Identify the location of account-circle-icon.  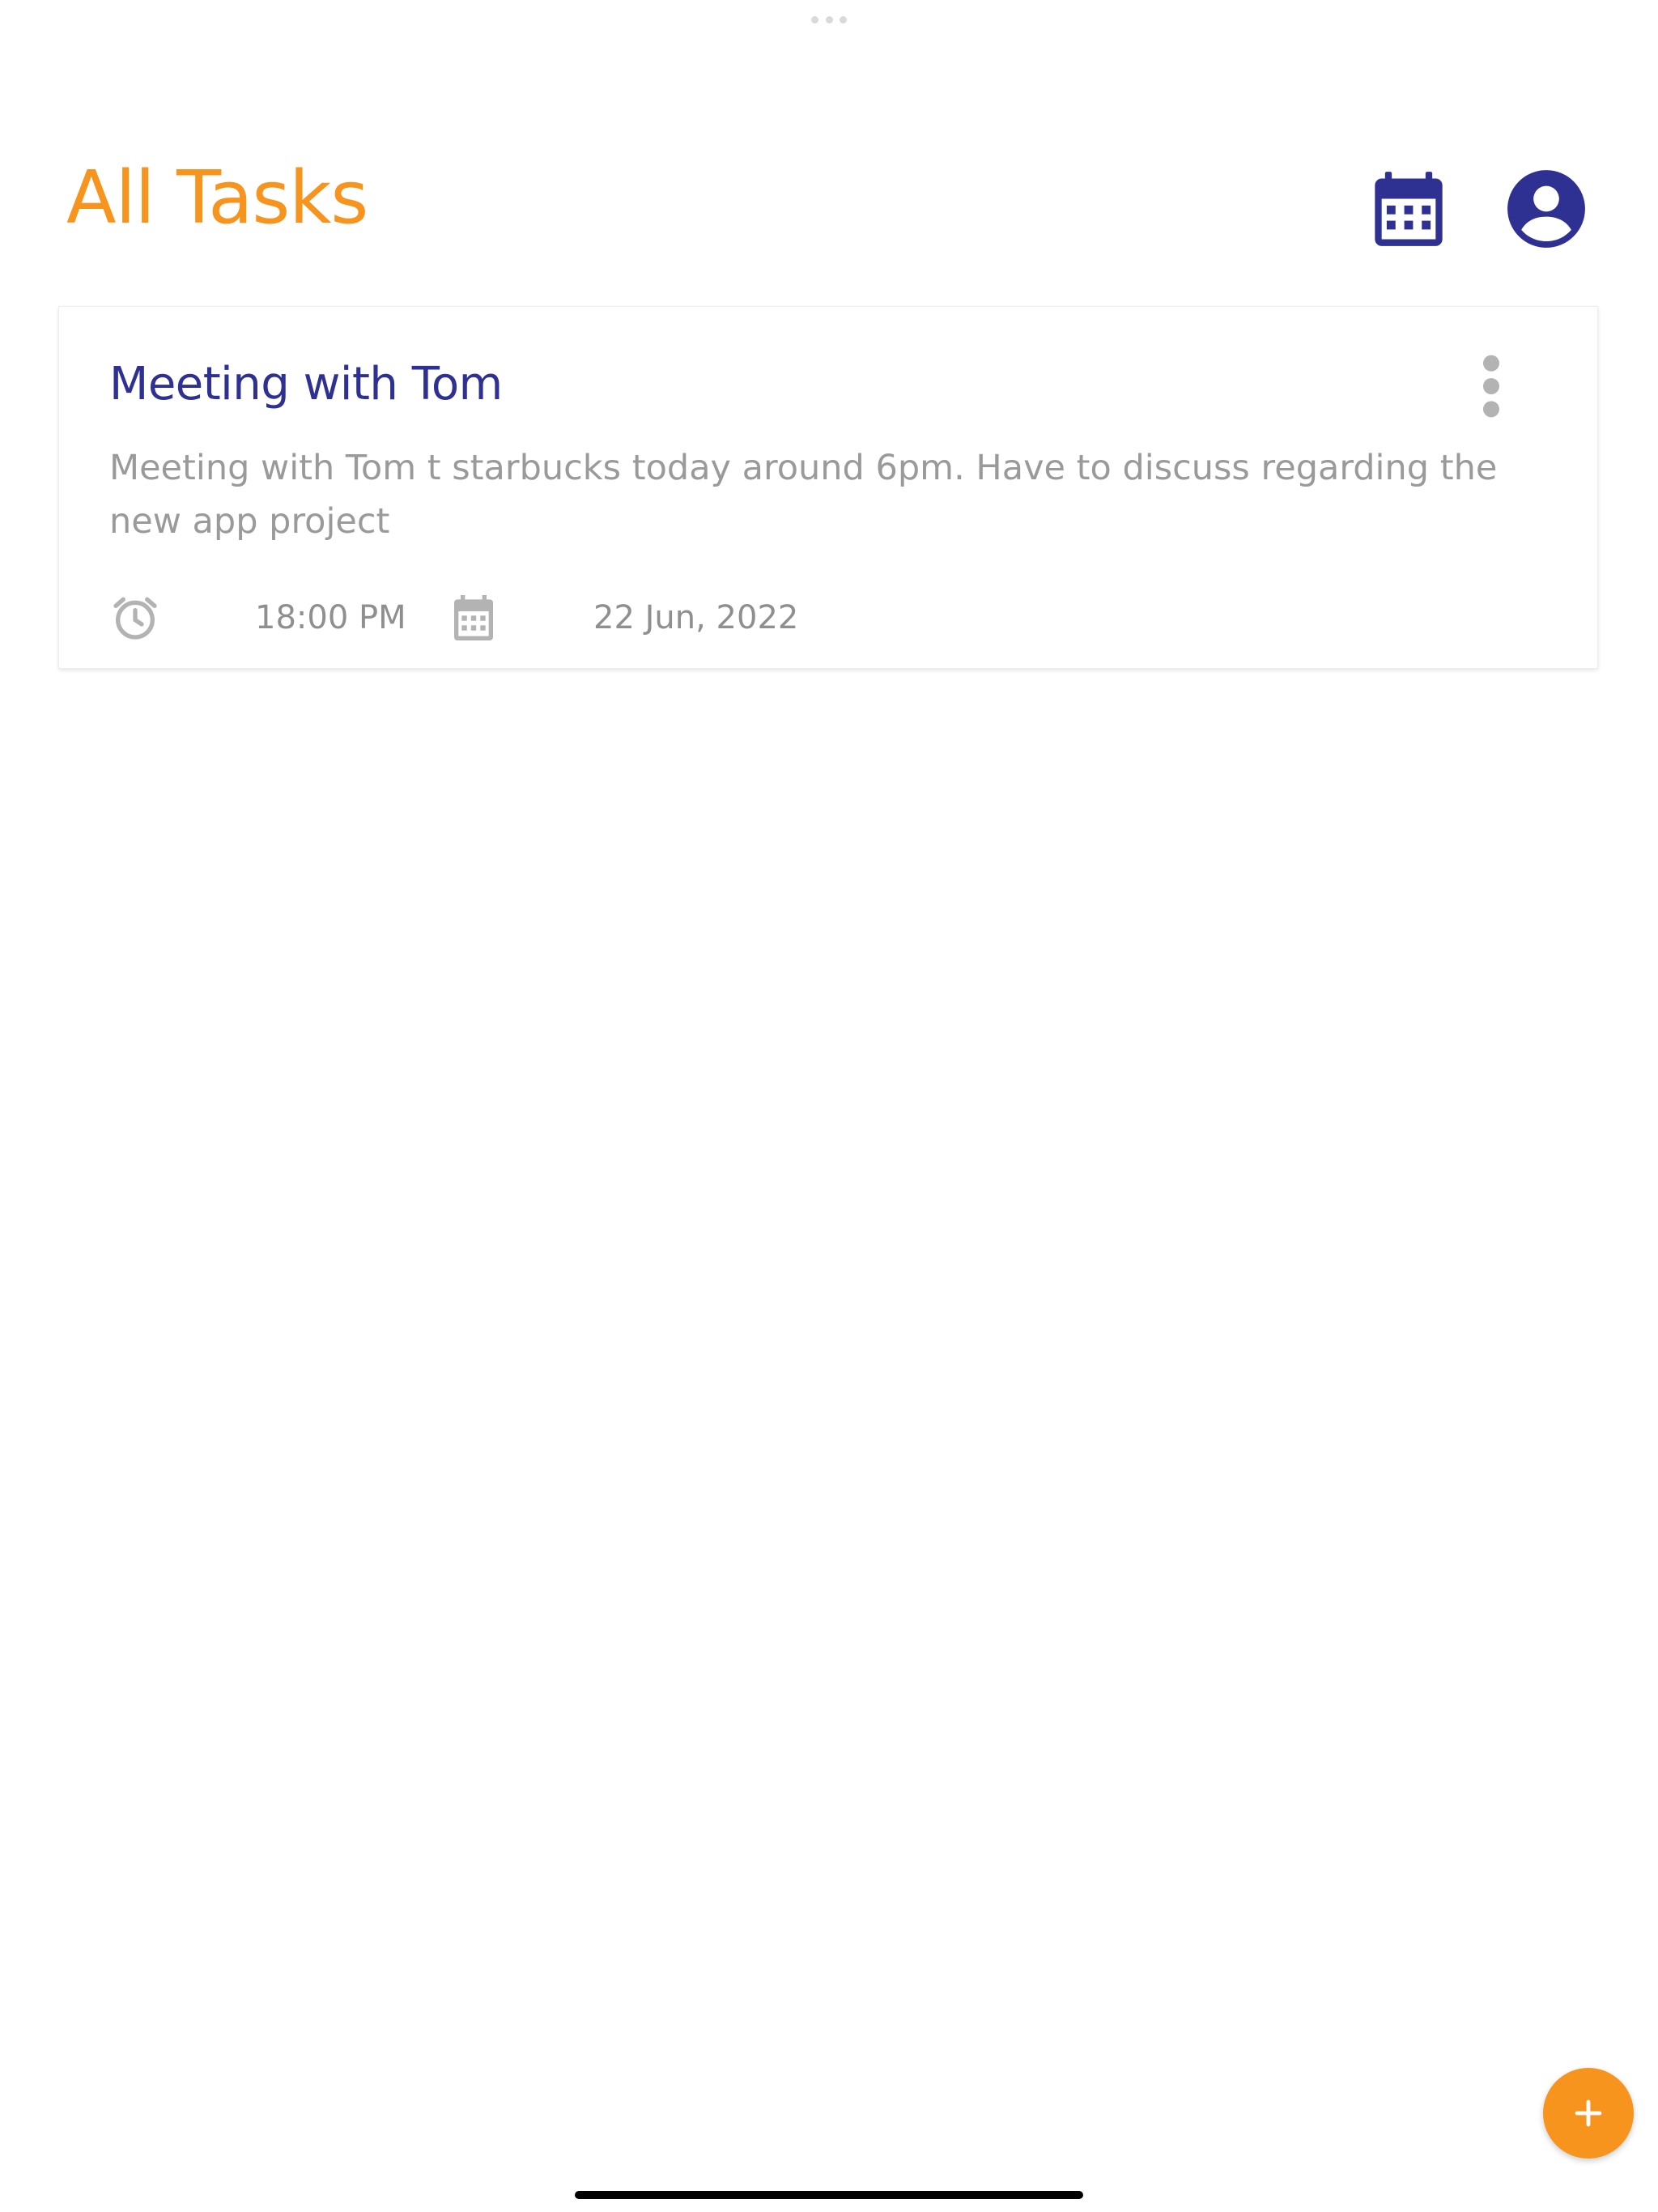
(1546, 209).